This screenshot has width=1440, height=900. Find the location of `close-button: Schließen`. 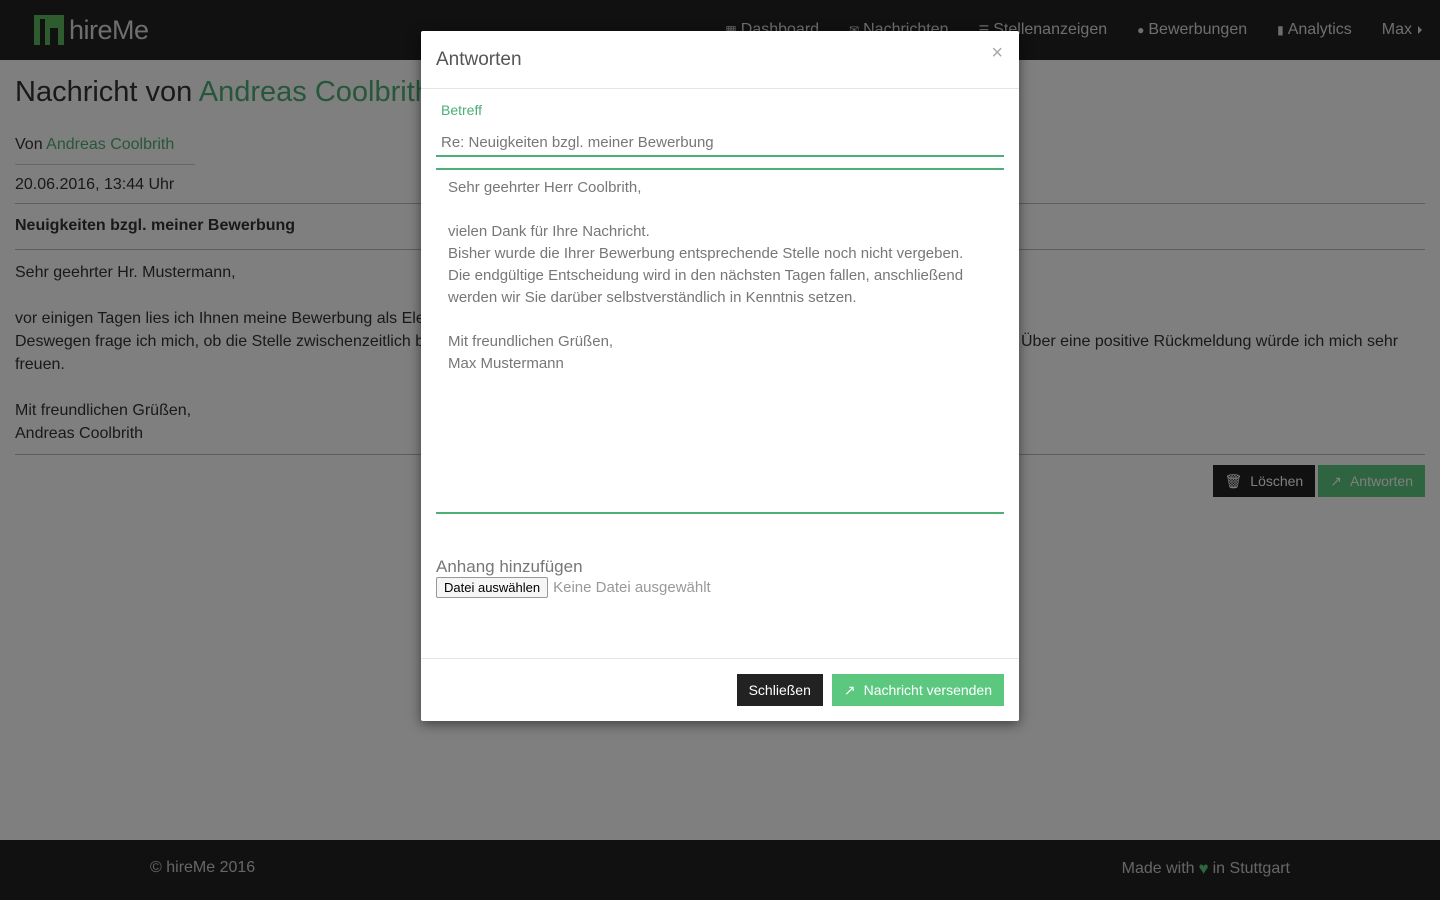

close-button: Schließen is located at coordinates (779, 690).